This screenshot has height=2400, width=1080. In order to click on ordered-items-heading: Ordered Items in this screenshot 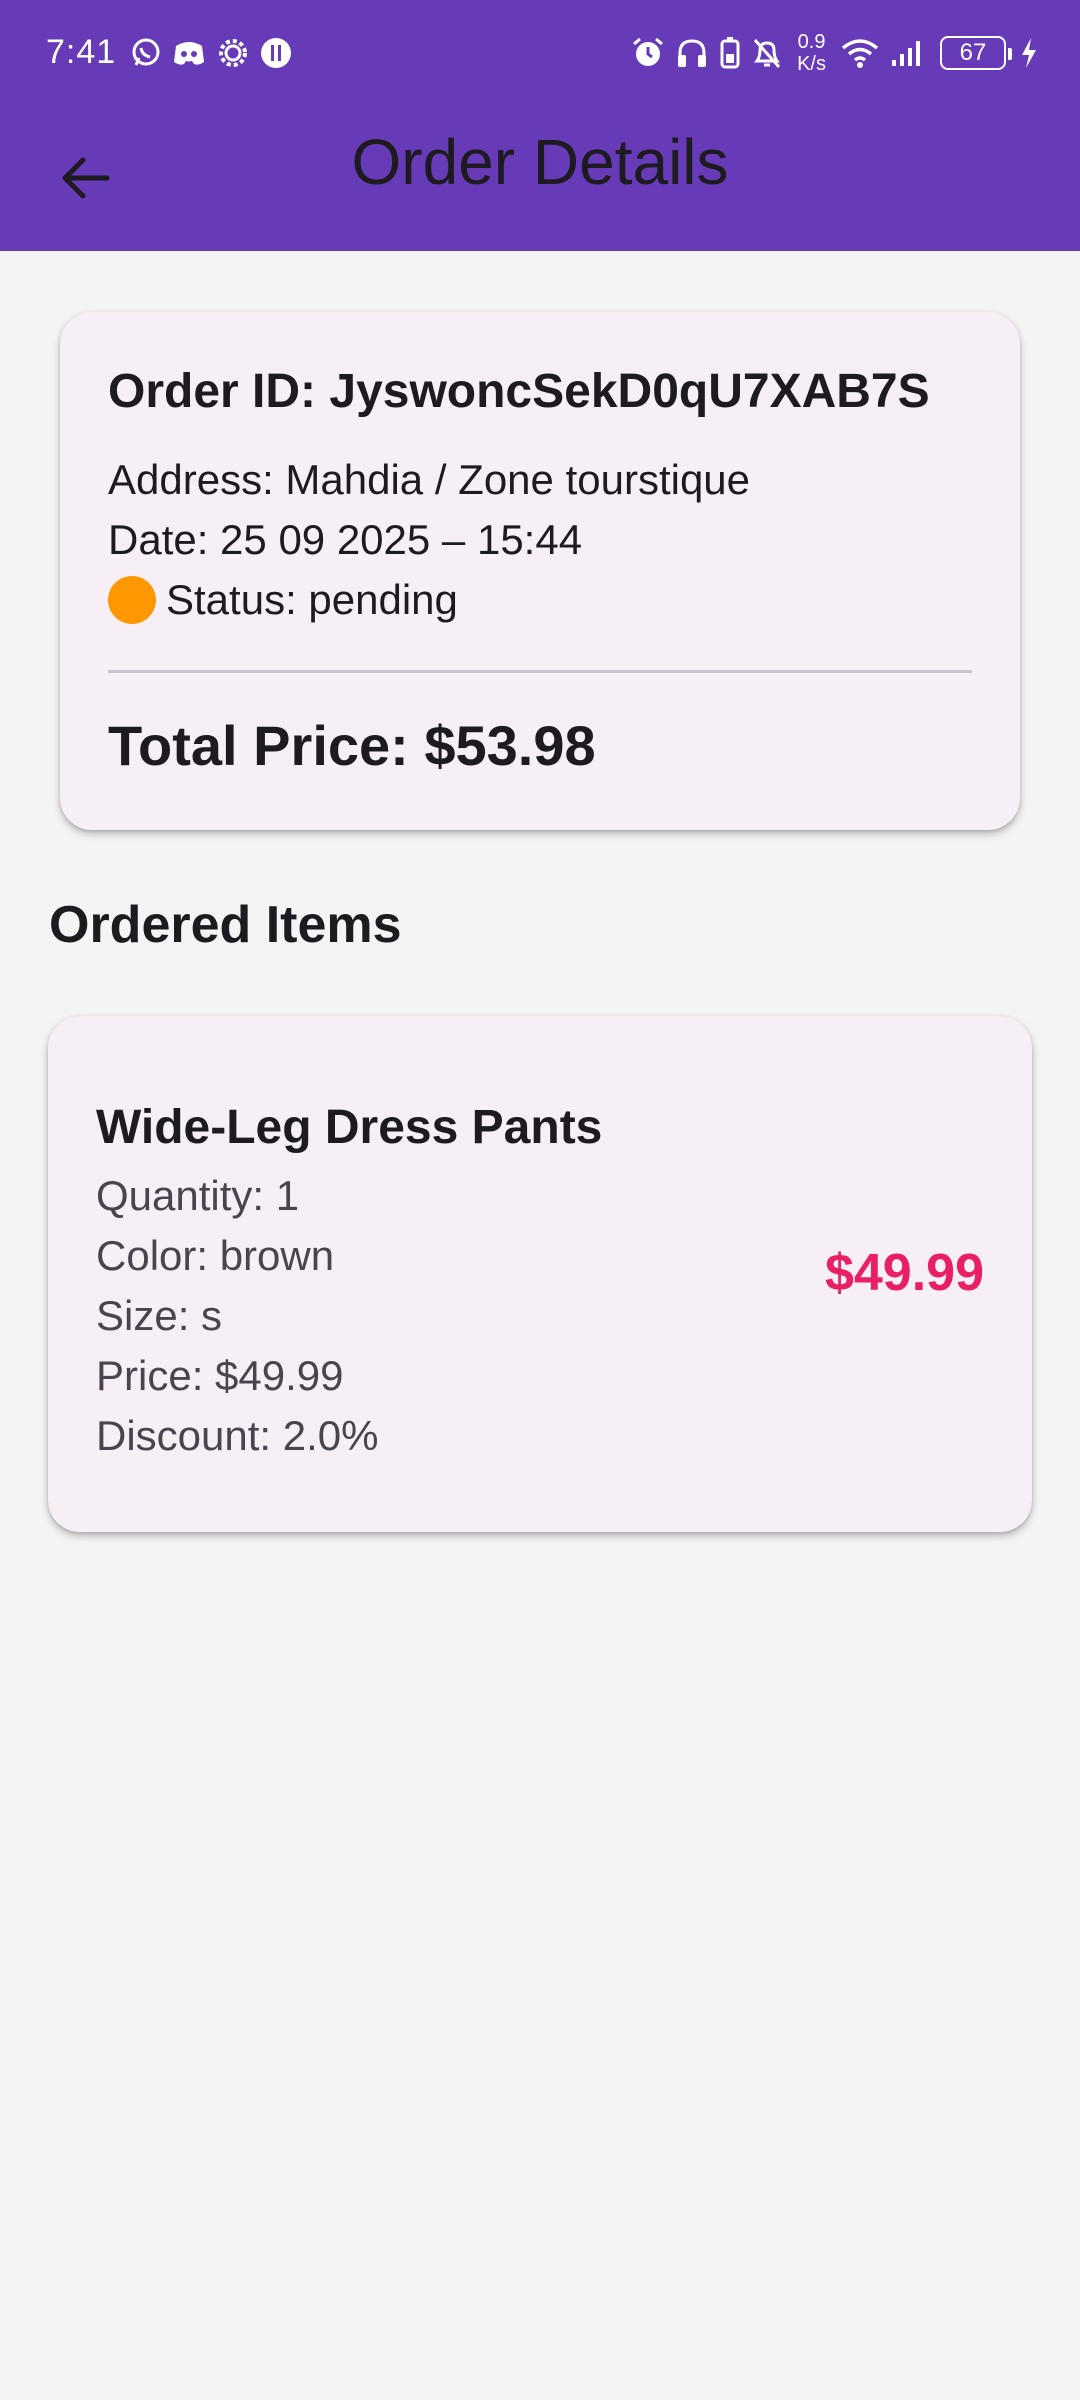, I will do `click(225, 925)`.